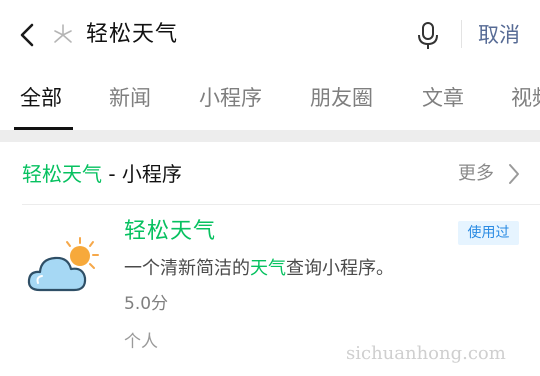  What do you see at coordinates (268, 268) in the screenshot?
I see `desc-highlight: 天气` at bounding box center [268, 268].